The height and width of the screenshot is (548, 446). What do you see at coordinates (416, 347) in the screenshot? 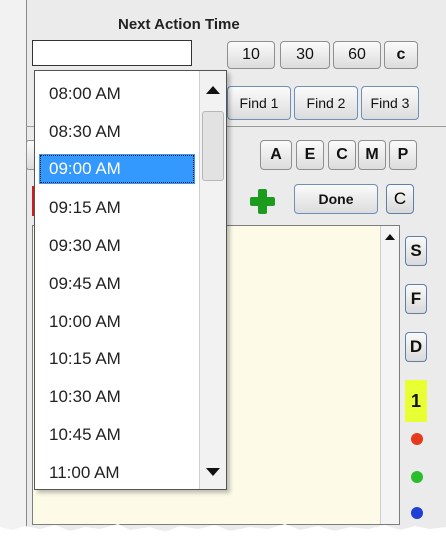
I see `side-d-button: D` at bounding box center [416, 347].